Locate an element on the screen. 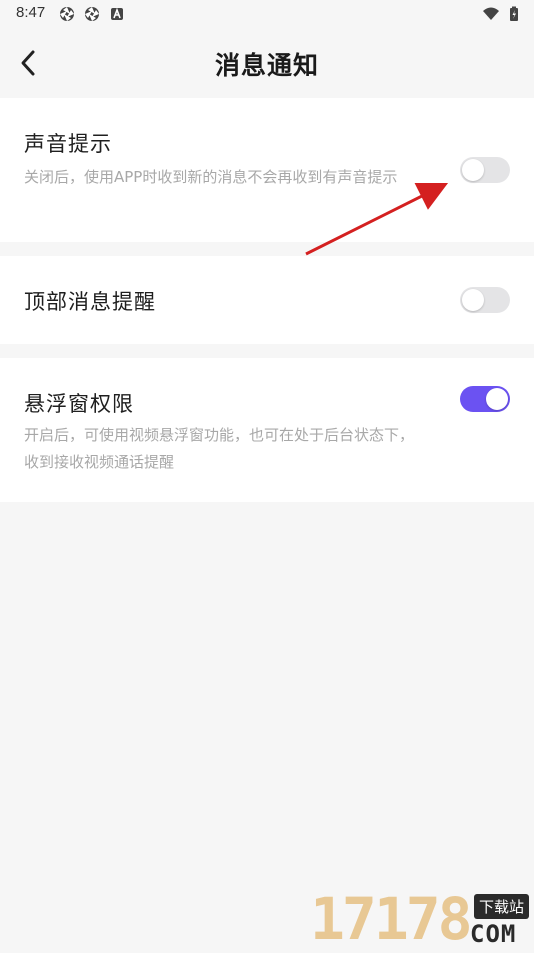  watermark: 17178 下载站 COM is located at coordinates (422, 919).